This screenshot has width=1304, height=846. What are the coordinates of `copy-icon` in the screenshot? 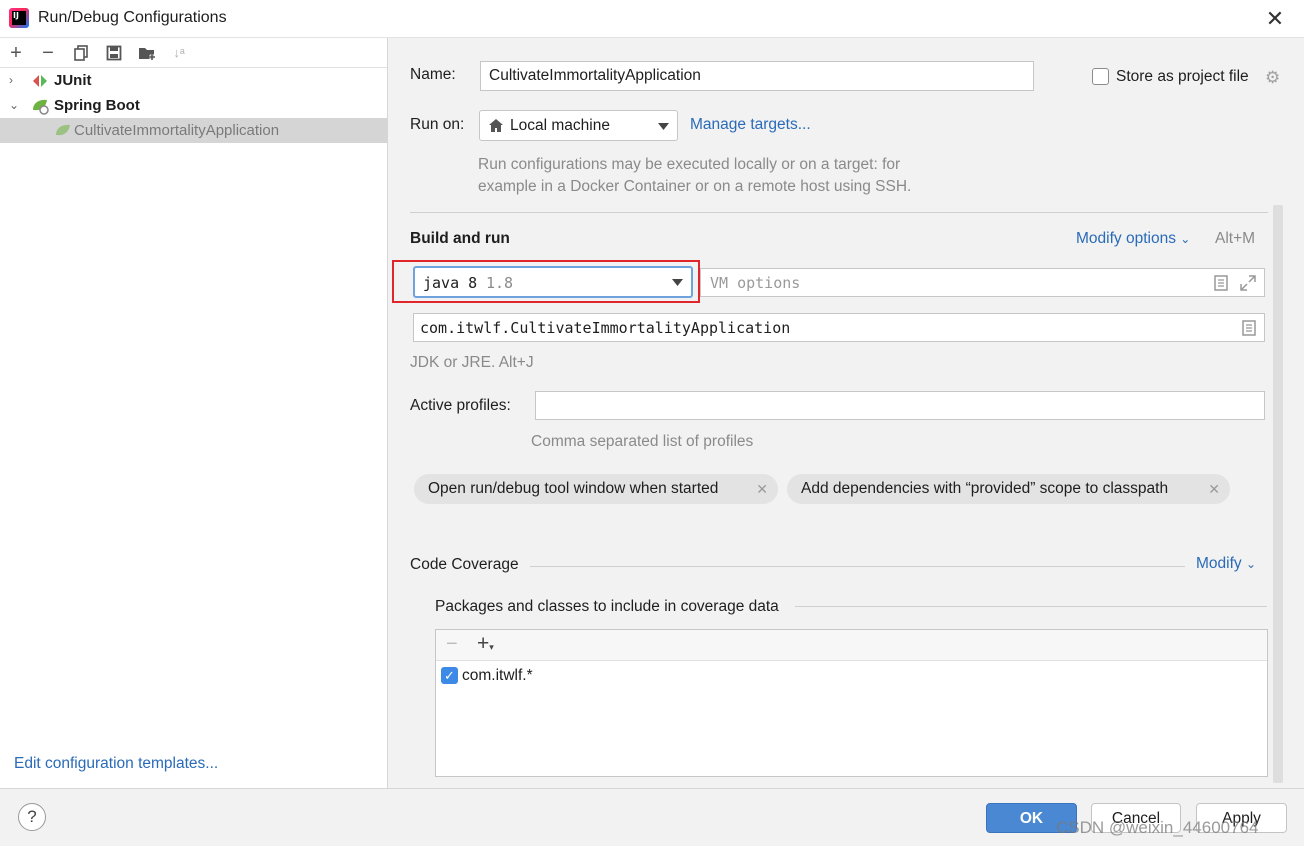 It's located at (81, 53).